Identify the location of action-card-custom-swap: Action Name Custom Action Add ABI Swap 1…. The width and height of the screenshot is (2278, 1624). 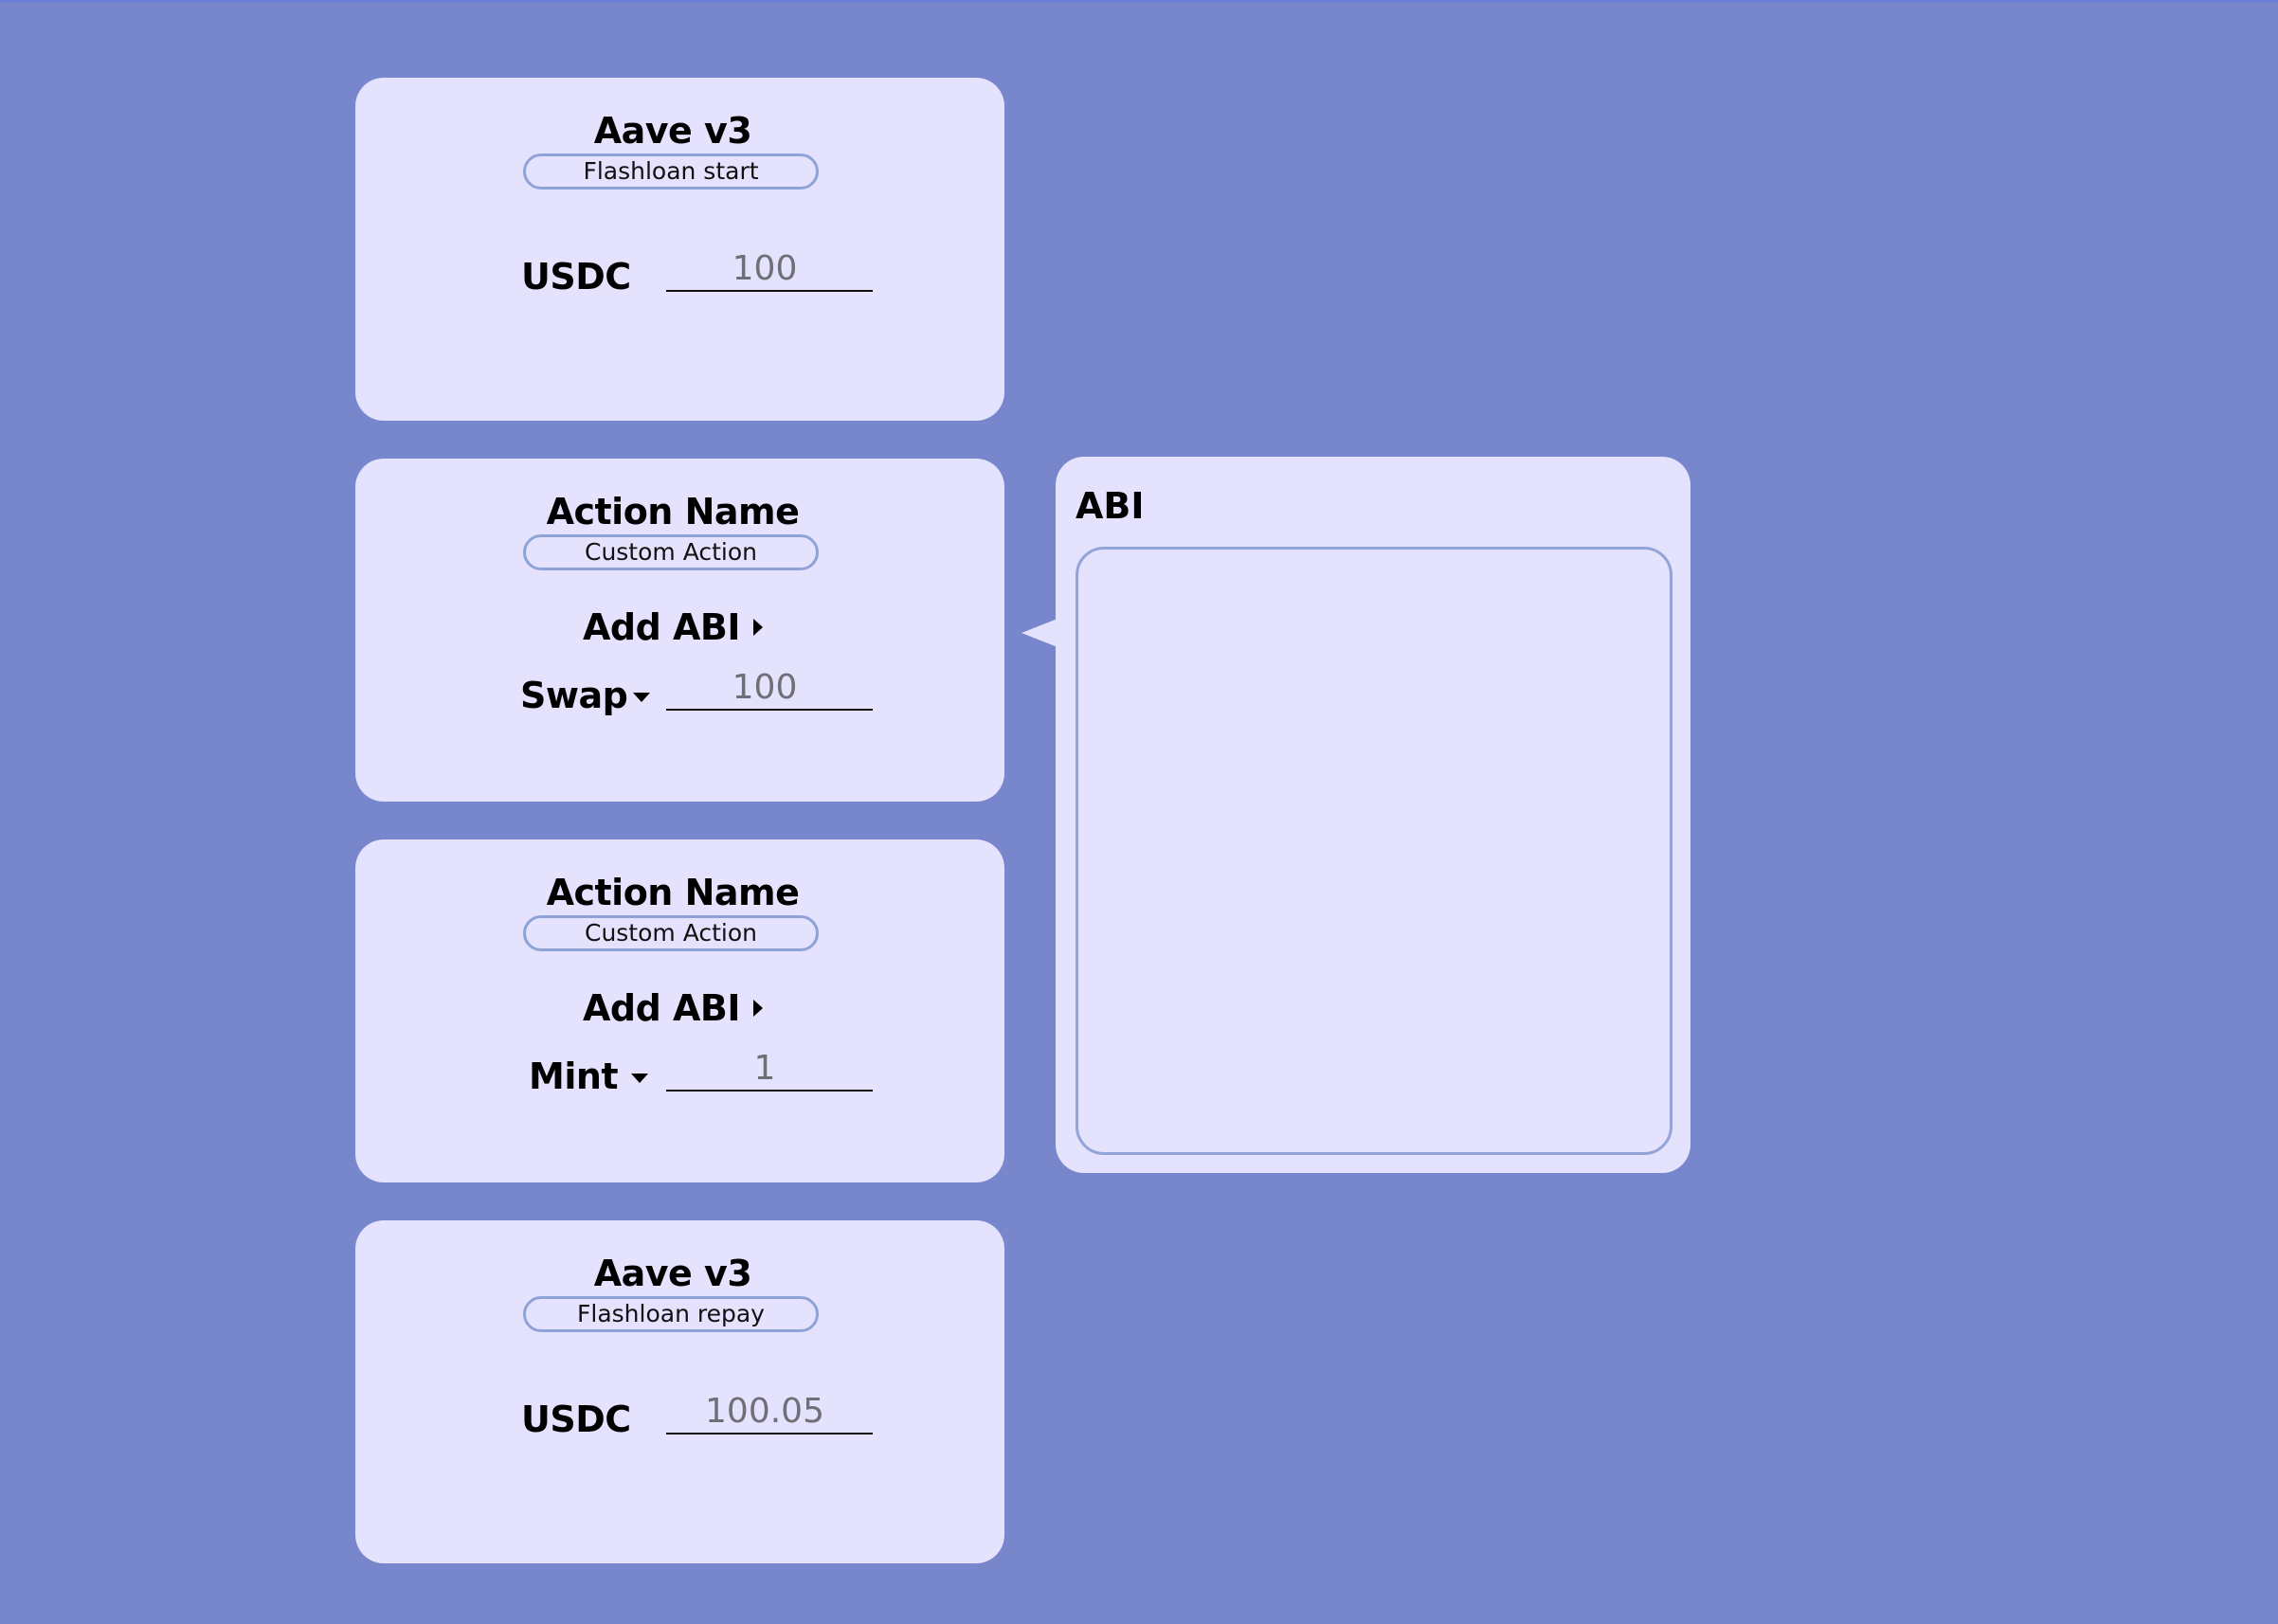
(679, 630).